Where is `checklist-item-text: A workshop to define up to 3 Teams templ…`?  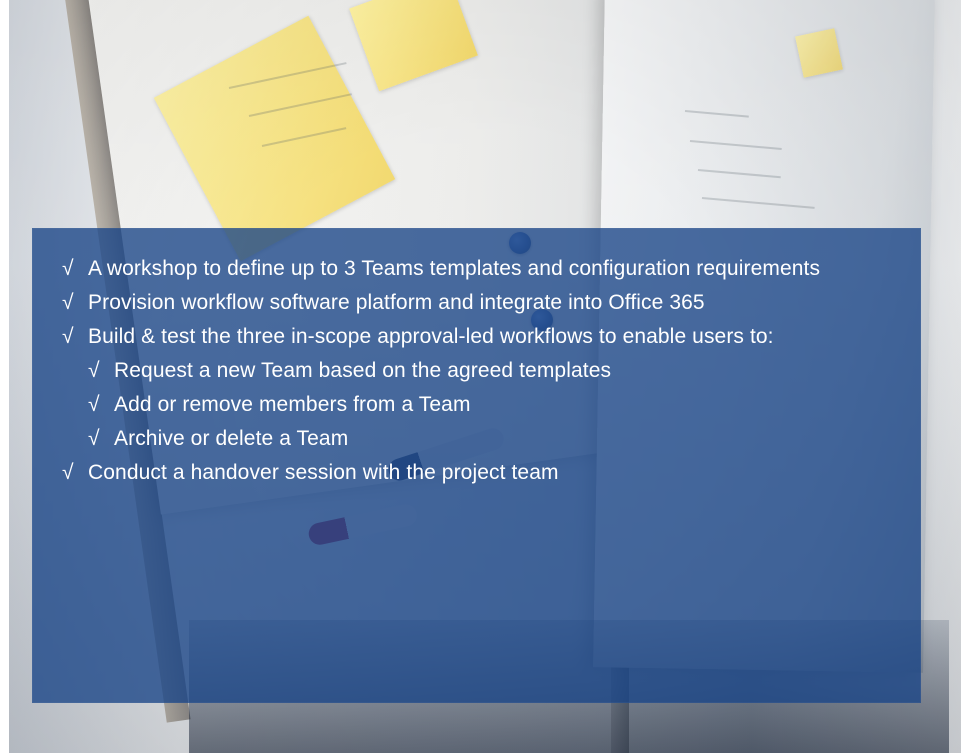
checklist-item-text: A workshop to define up to 3 Teams templ… is located at coordinates (454, 268).